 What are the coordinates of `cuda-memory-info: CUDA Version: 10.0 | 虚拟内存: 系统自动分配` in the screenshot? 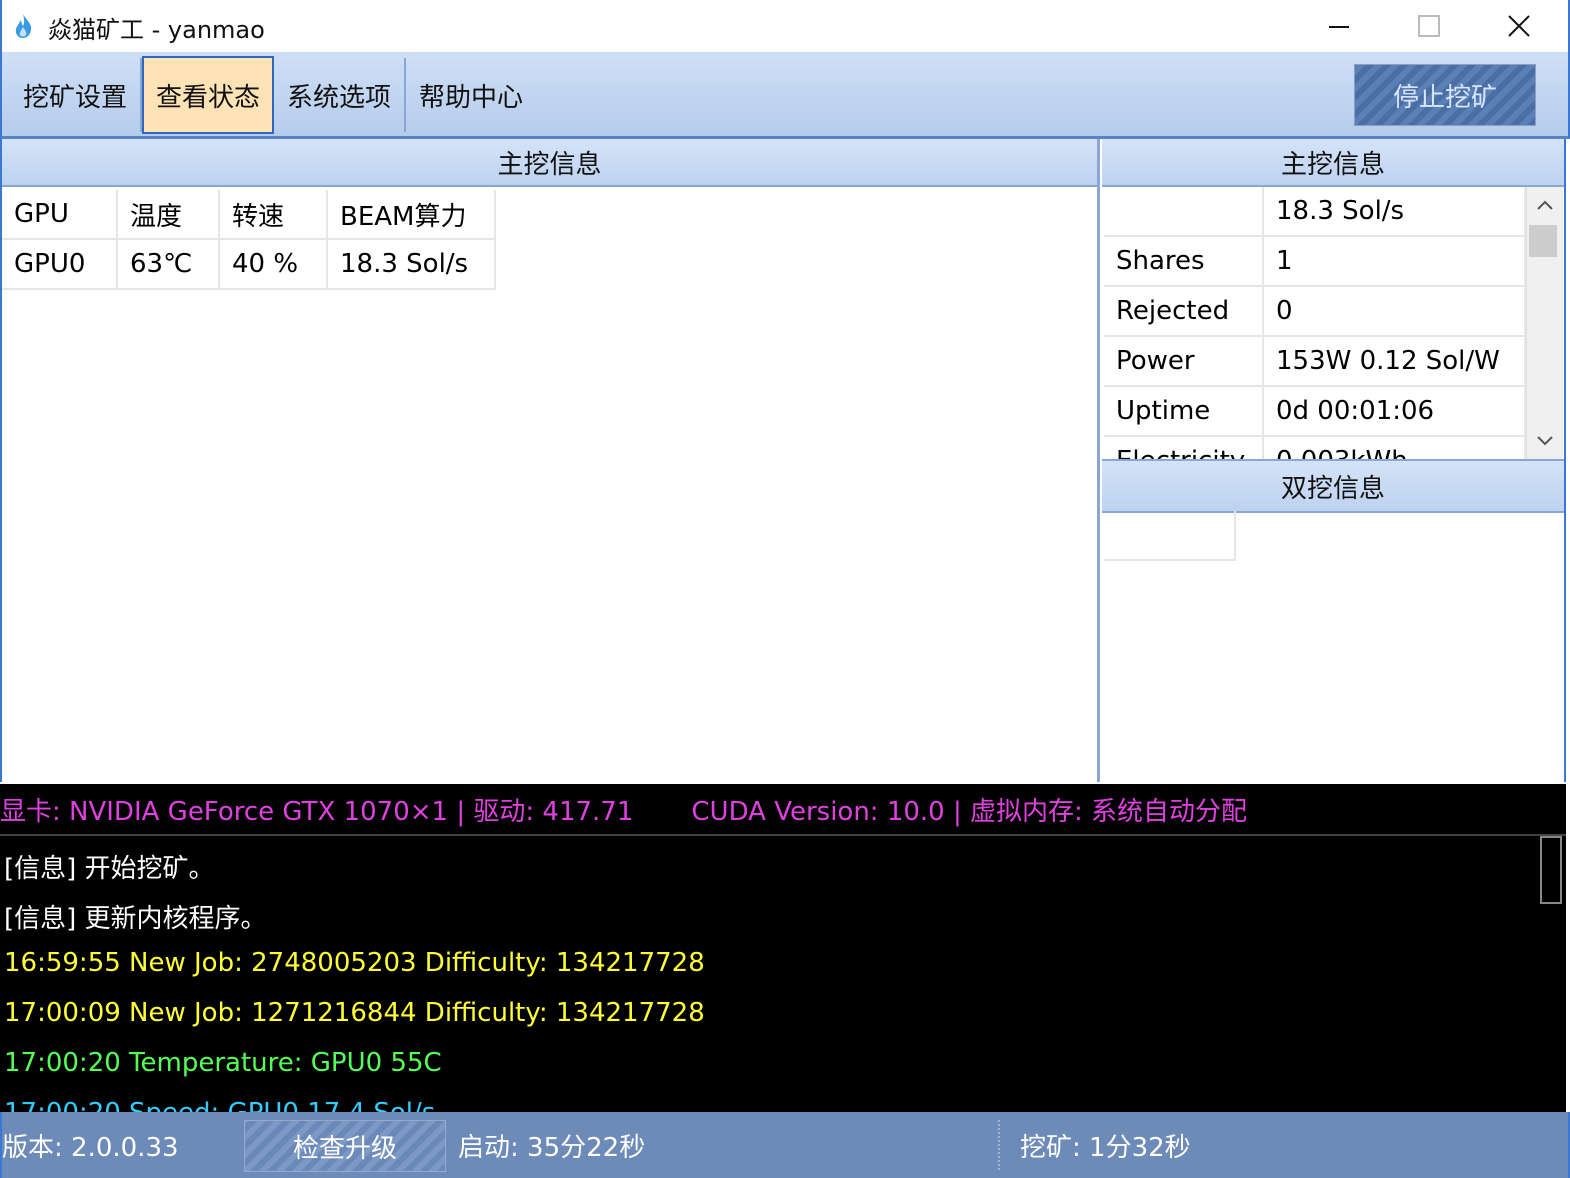 It's located at (969, 811).